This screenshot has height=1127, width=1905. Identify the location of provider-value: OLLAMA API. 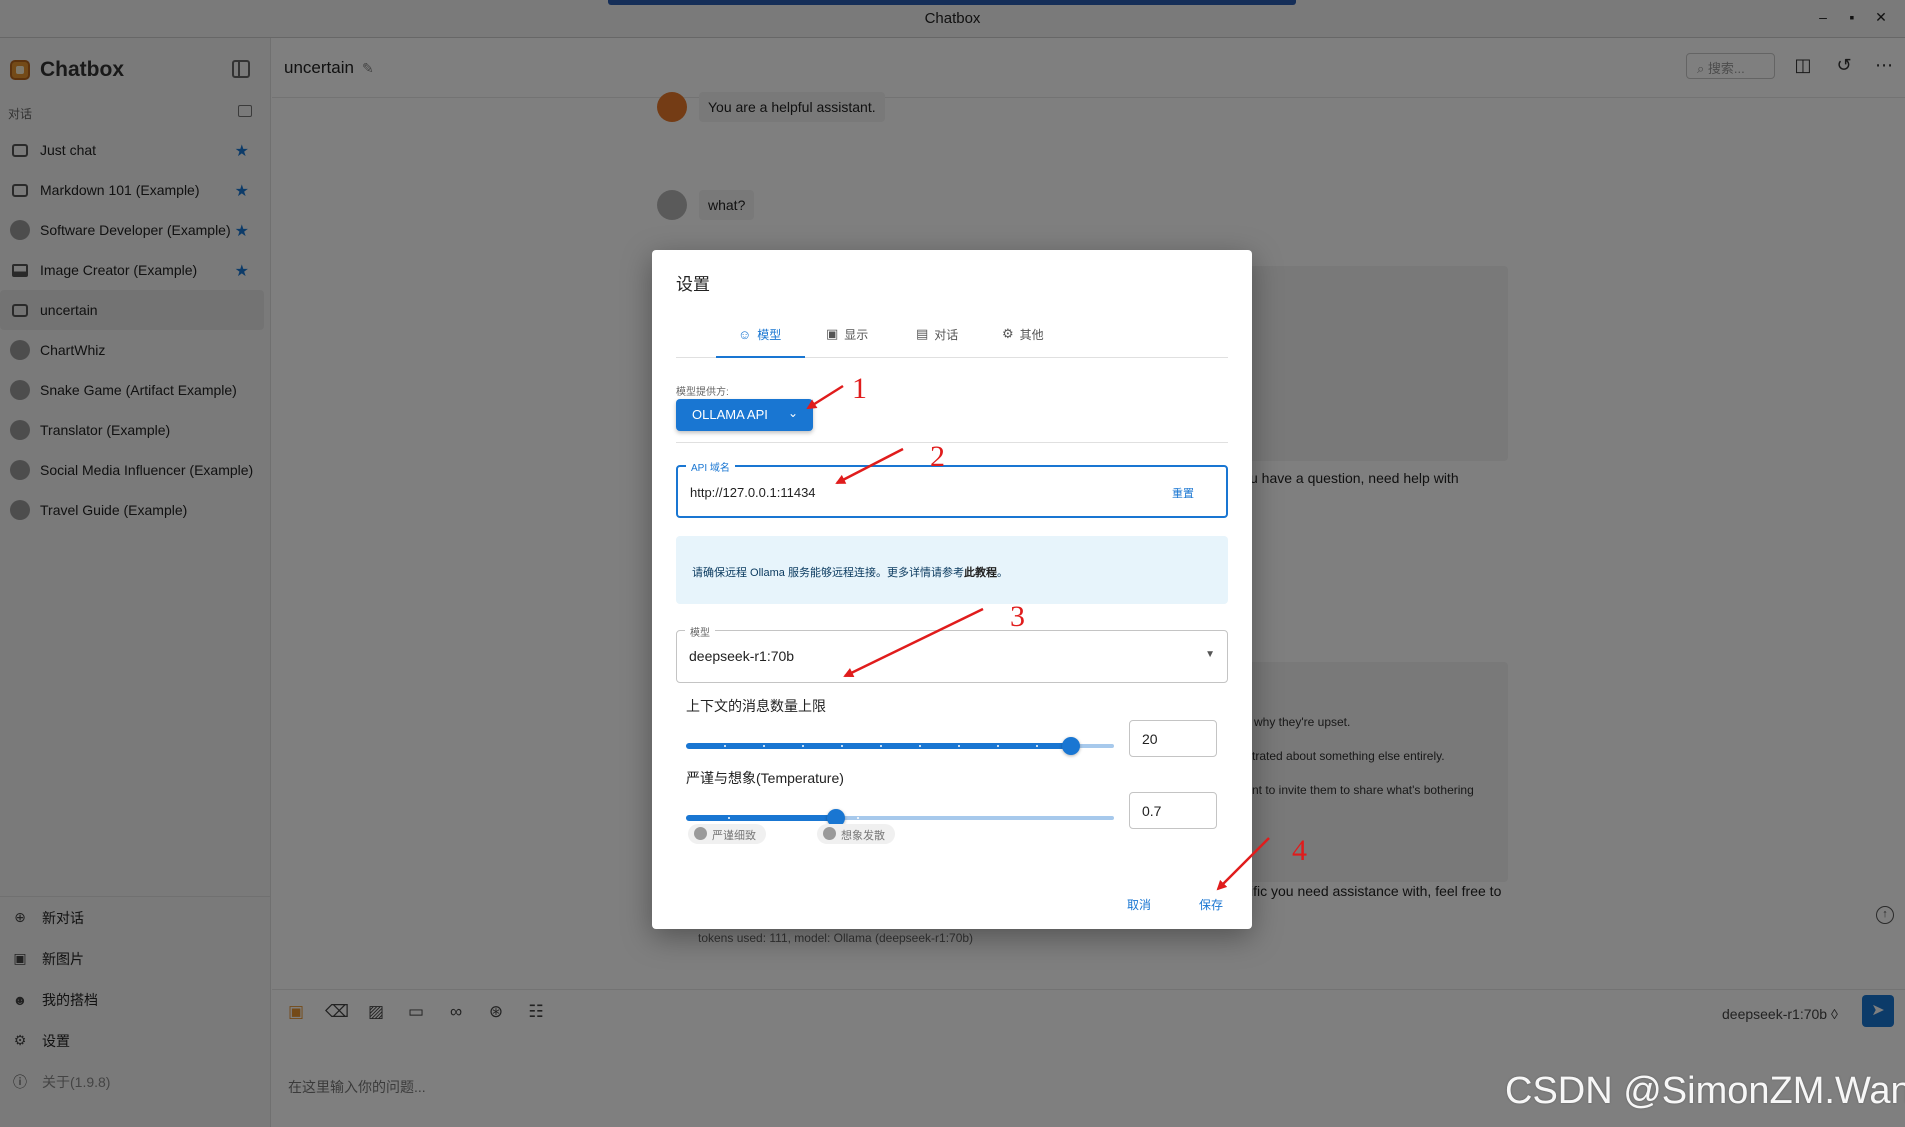
(730, 414).